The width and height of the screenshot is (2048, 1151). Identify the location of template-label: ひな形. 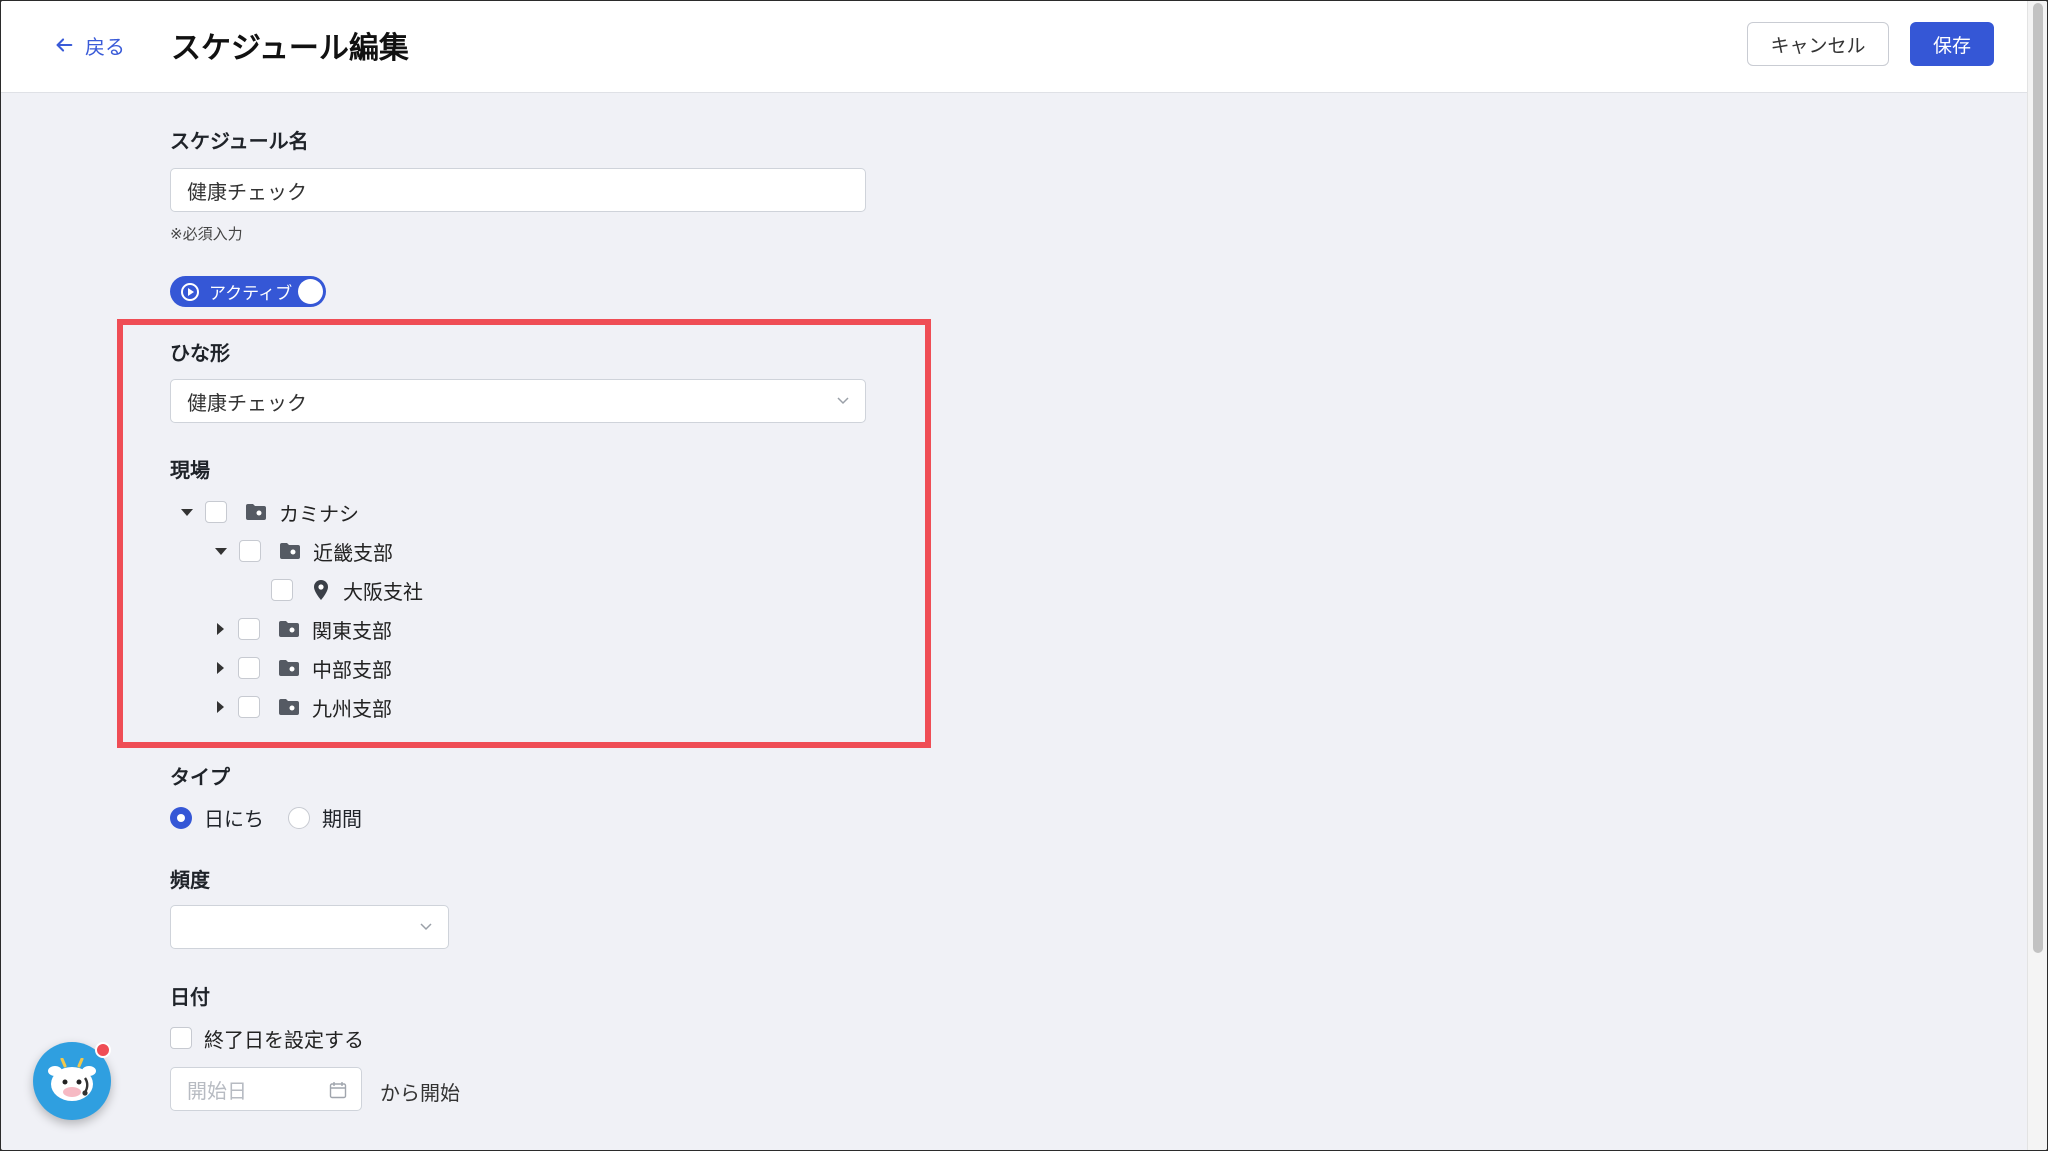
(200, 353).